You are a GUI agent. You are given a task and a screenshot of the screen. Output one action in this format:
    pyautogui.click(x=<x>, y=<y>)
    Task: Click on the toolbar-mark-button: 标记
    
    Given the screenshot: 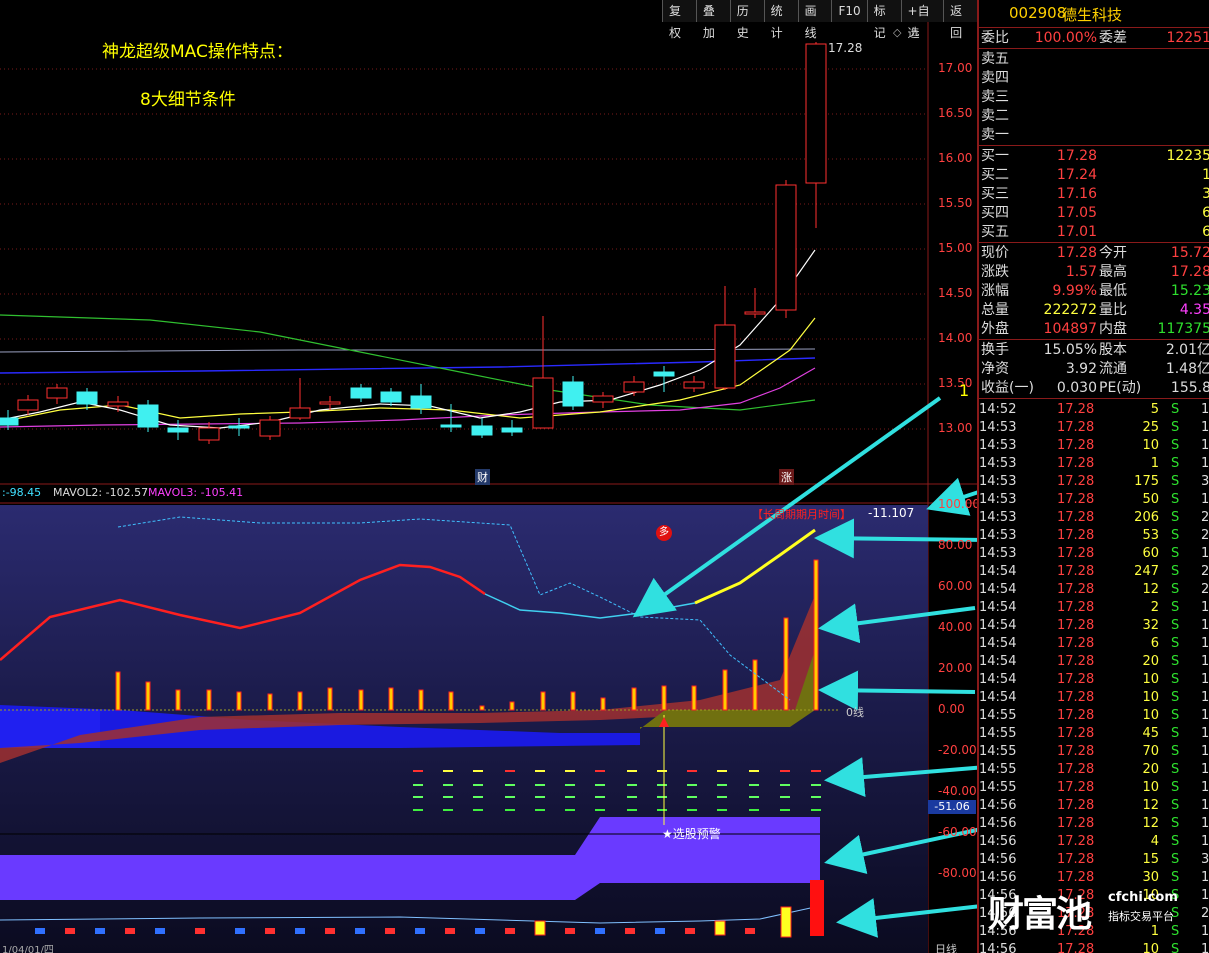 What is the action you would take?
    pyautogui.click(x=883, y=20)
    